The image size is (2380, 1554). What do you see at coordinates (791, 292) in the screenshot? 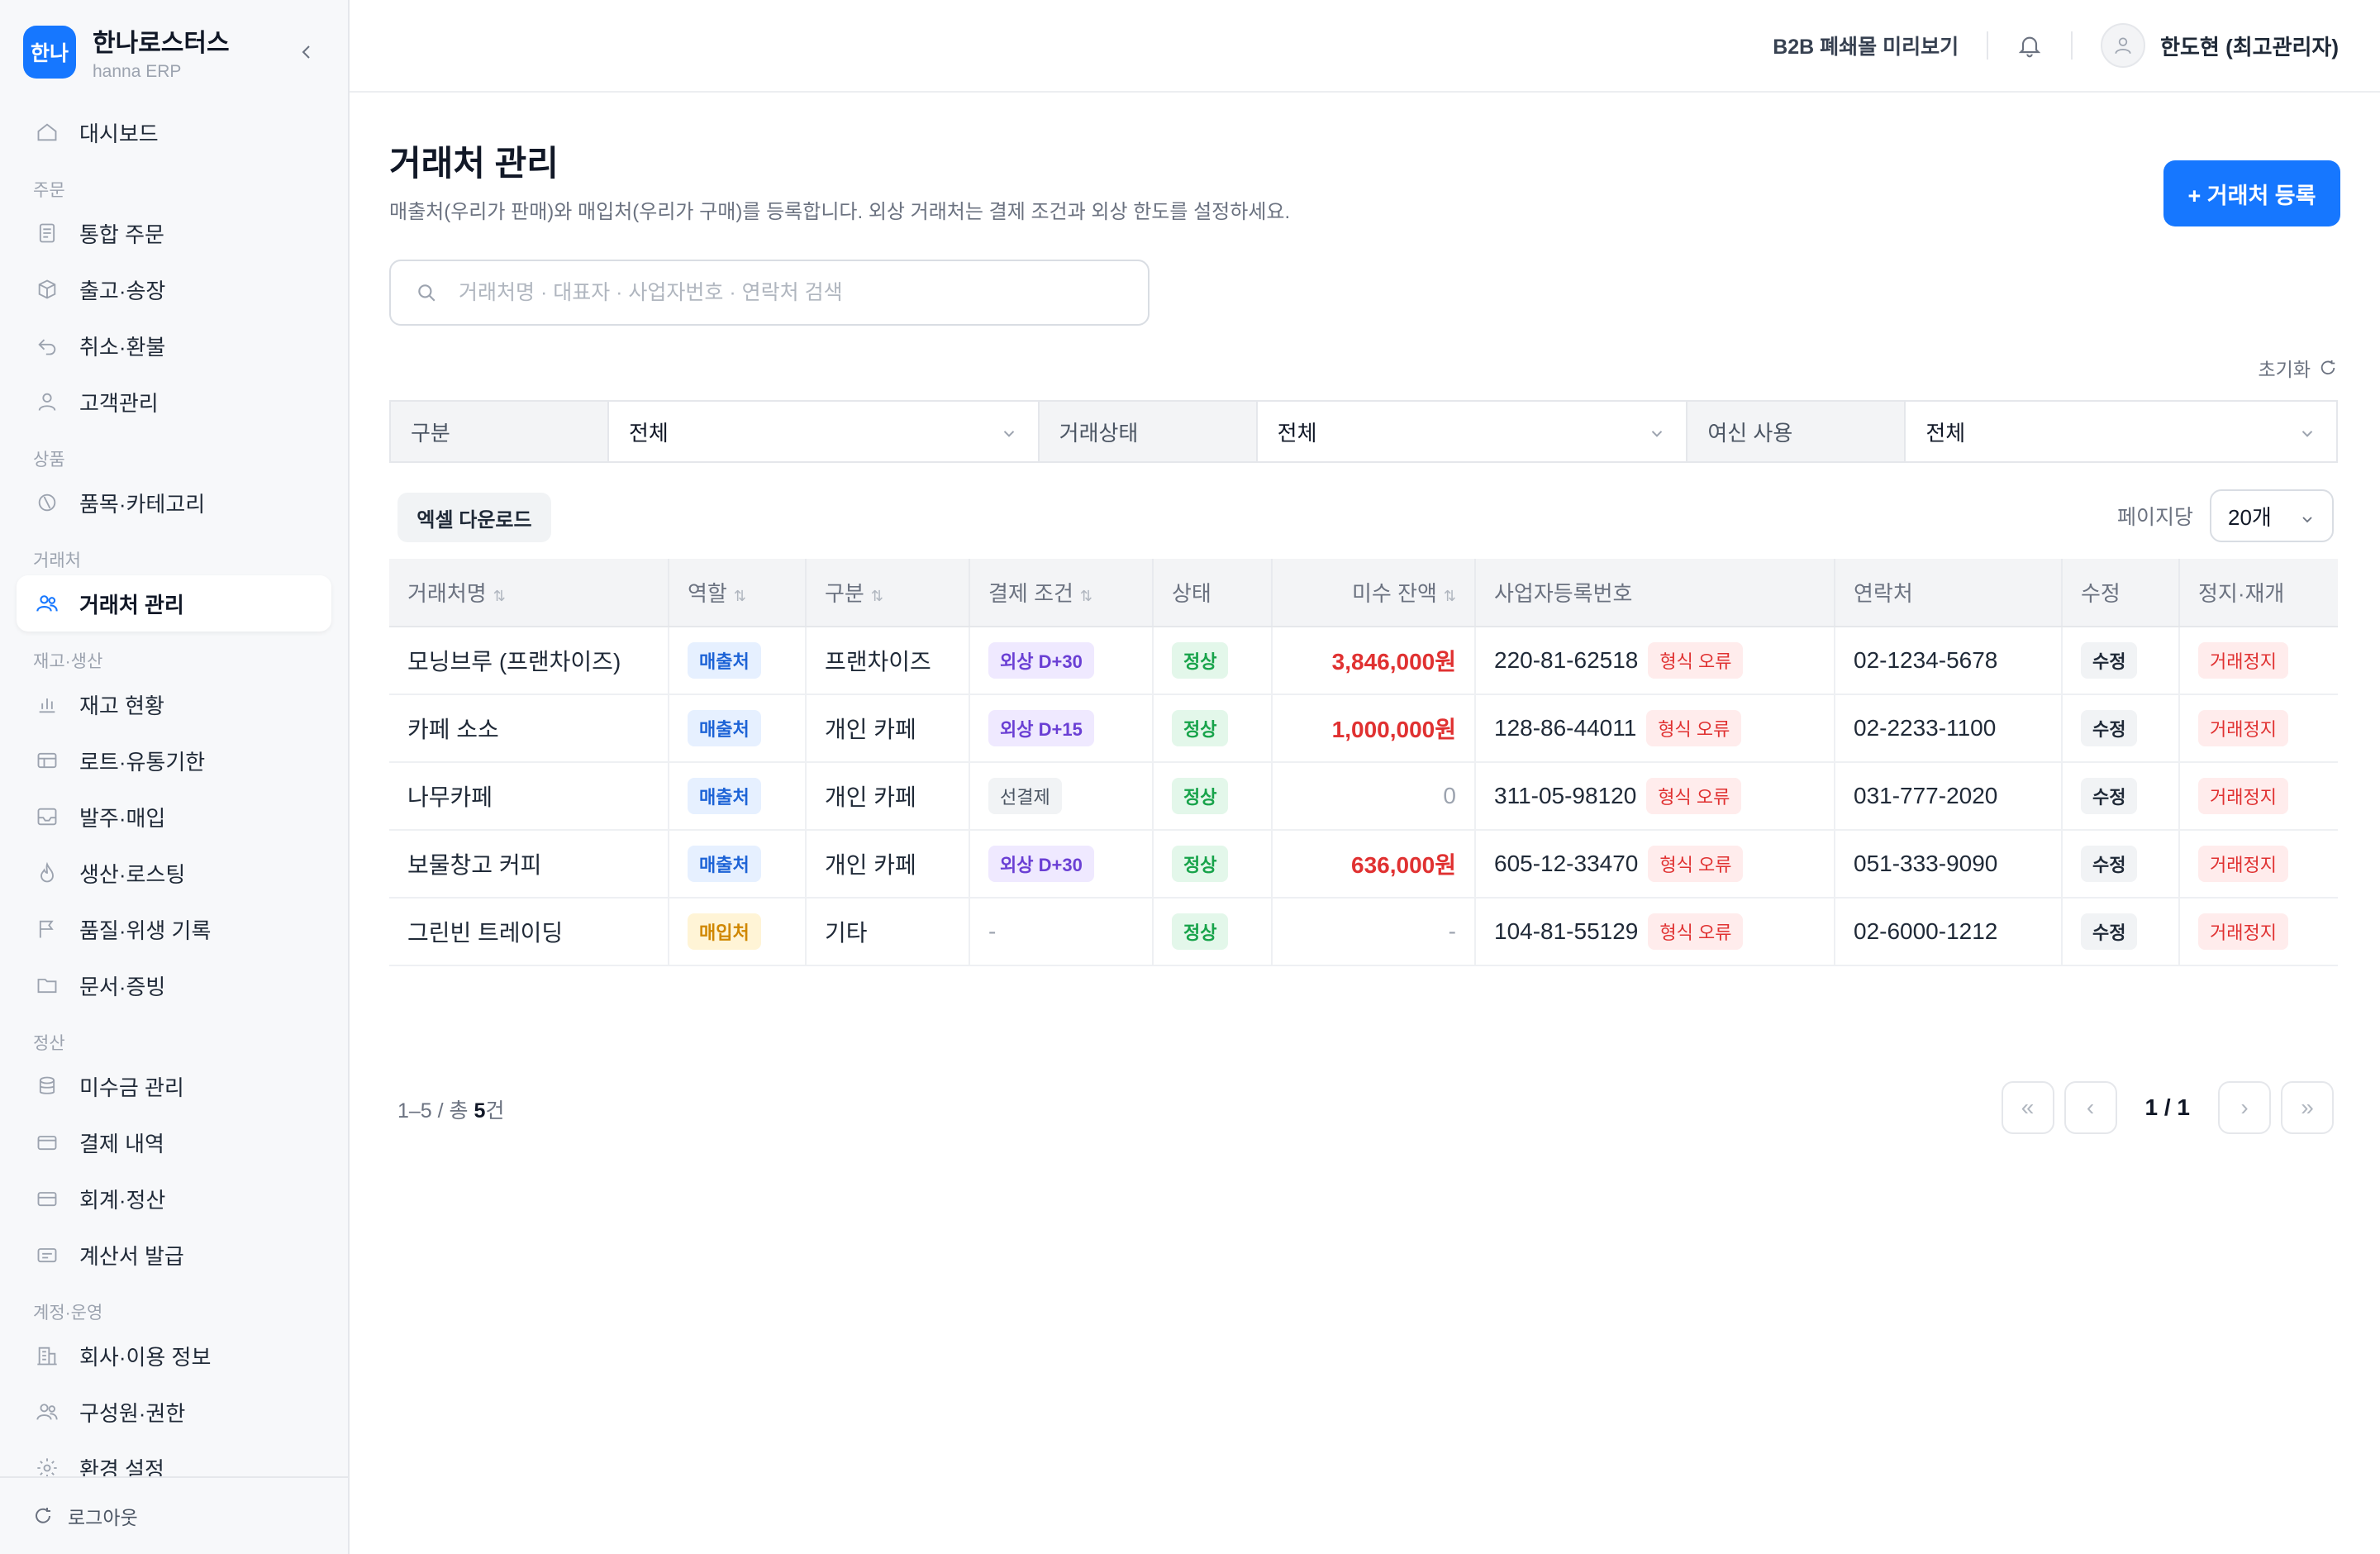
I see `search-input` at bounding box center [791, 292].